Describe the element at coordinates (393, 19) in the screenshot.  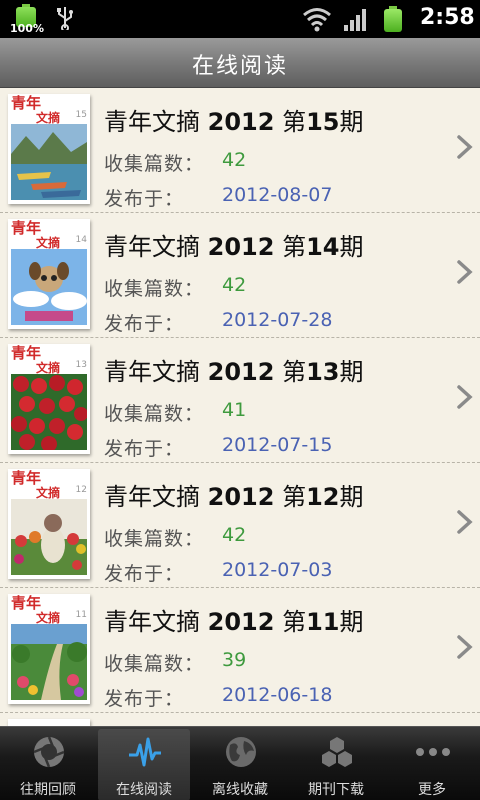
I see `battery-icon` at that location.